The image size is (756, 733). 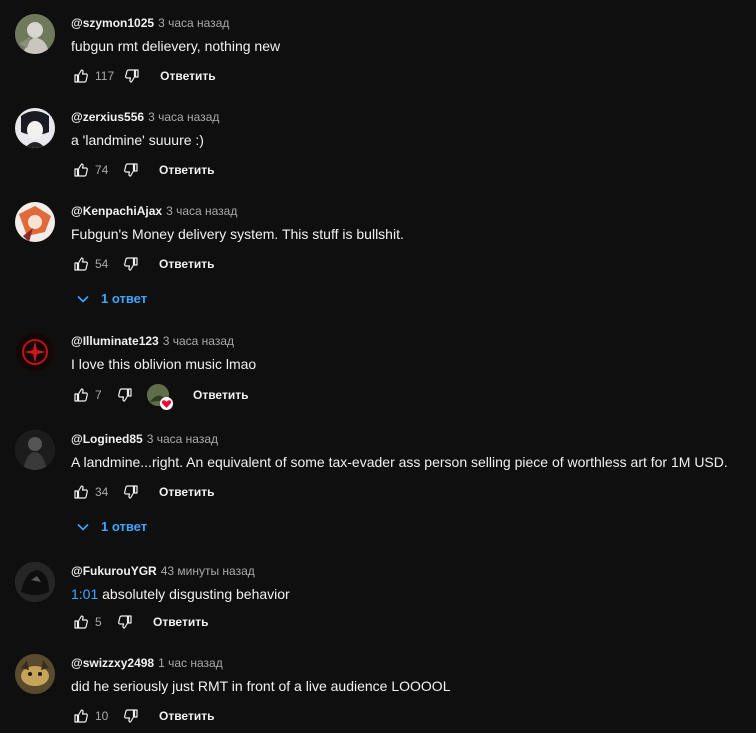 What do you see at coordinates (142, 492) in the screenshot?
I see `comment-actions: 34 Ответить` at bounding box center [142, 492].